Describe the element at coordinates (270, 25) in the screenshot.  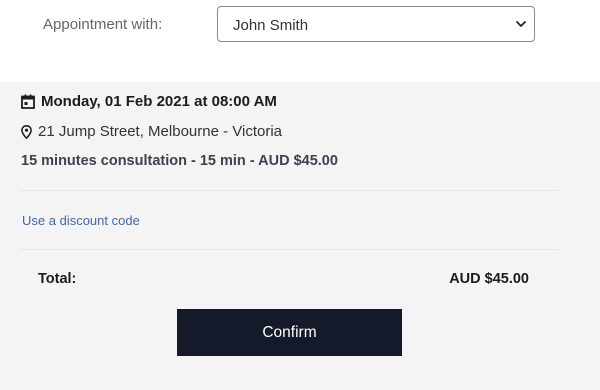
I see `staff-select-value: John Smith` at that location.